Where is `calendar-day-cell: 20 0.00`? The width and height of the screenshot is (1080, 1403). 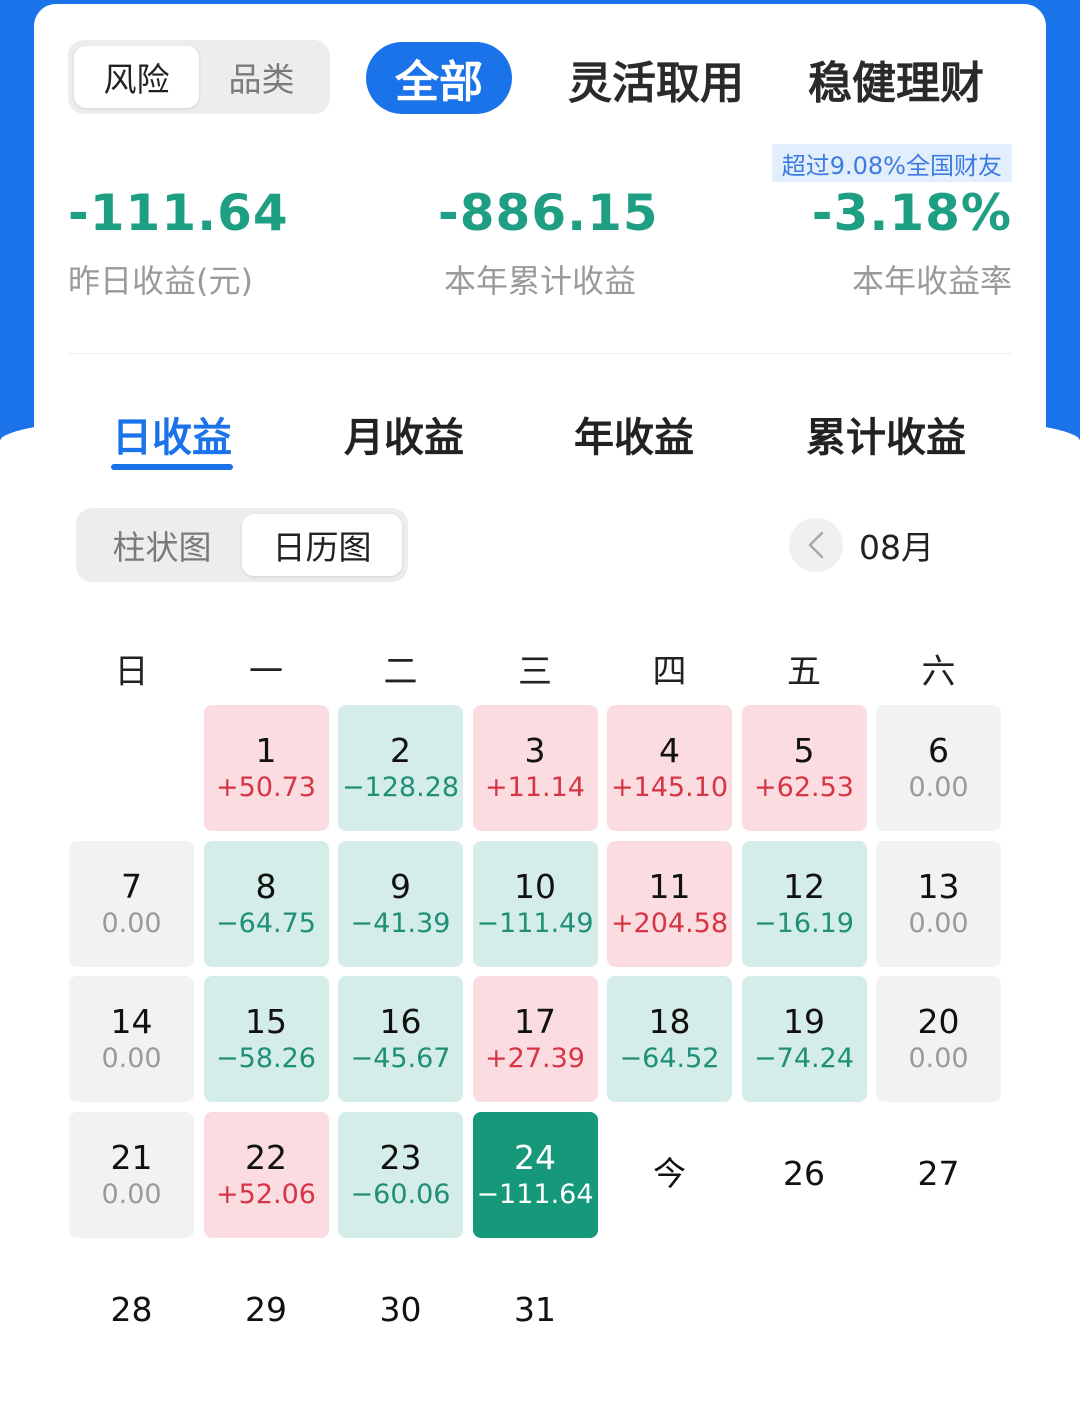
calendar-day-cell: 20 0.00 is located at coordinates (938, 1039).